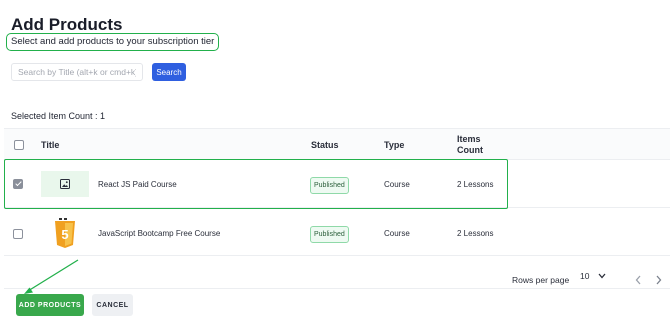 This screenshot has height=325, width=670. What do you see at coordinates (18, 234) in the screenshot?
I see `row-checkbox` at bounding box center [18, 234].